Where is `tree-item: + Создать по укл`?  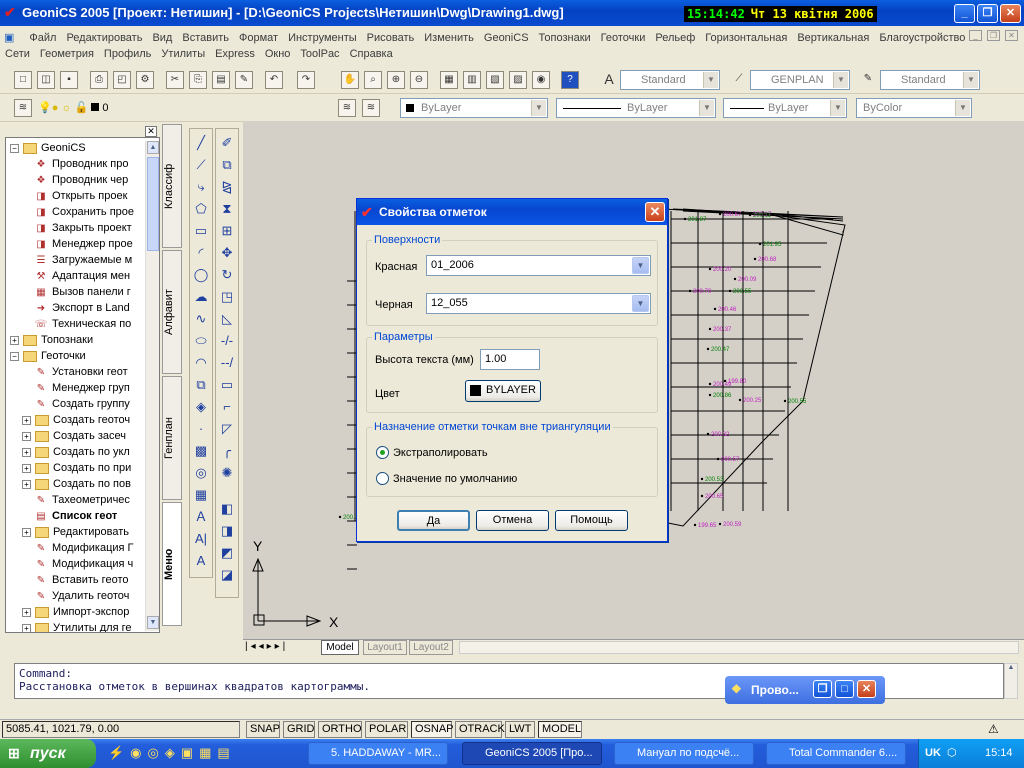 tree-item: + Создать по укл is located at coordinates (76, 452).